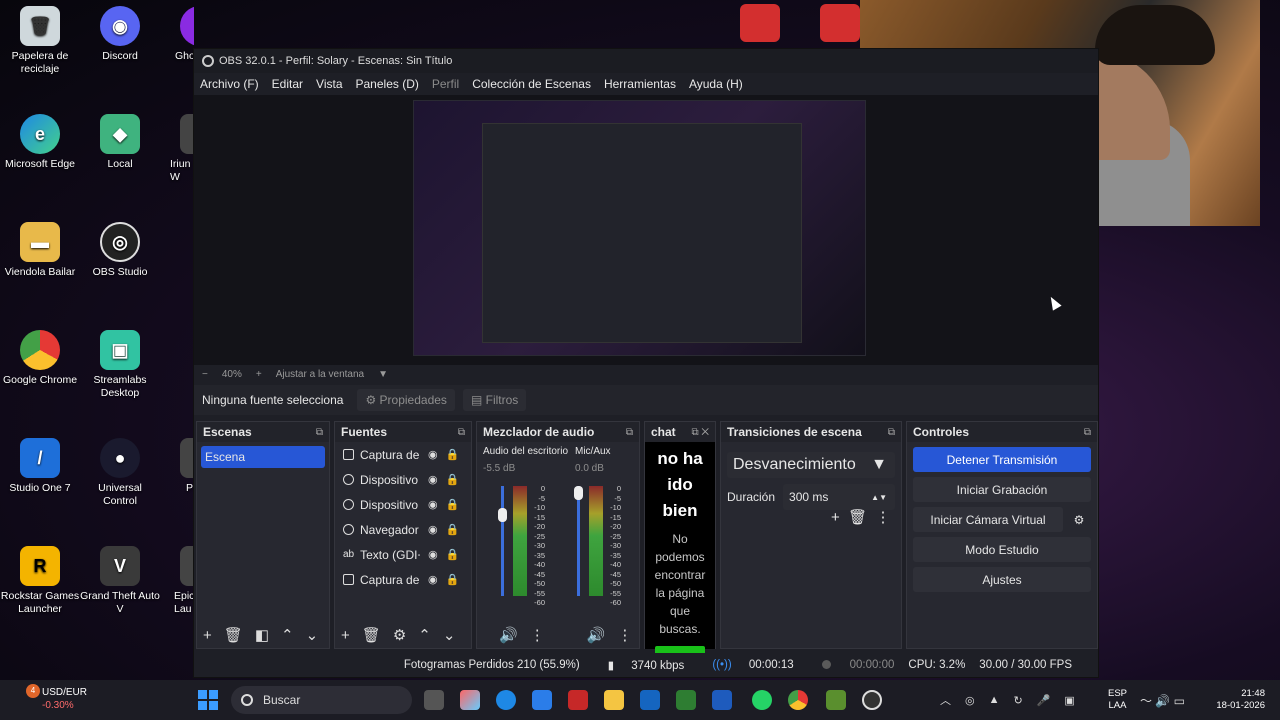 The width and height of the screenshot is (1280, 720). Describe the element at coordinates (406, 400) in the screenshot. I see `properties-button: ⚙ Propiedades` at that location.